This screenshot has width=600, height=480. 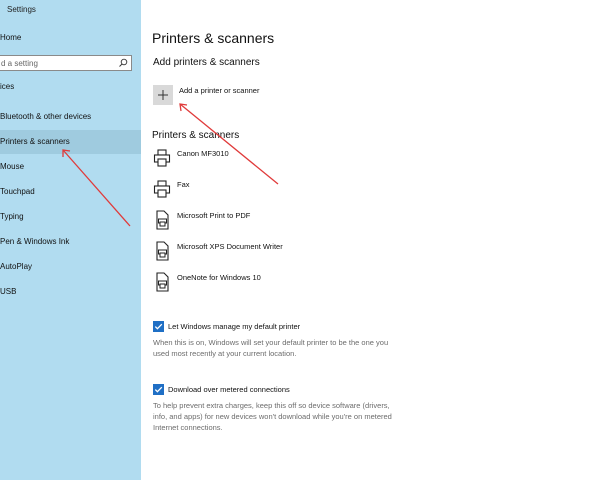 What do you see at coordinates (283, 158) in the screenshot?
I see `printer-item: Canon MF3010` at bounding box center [283, 158].